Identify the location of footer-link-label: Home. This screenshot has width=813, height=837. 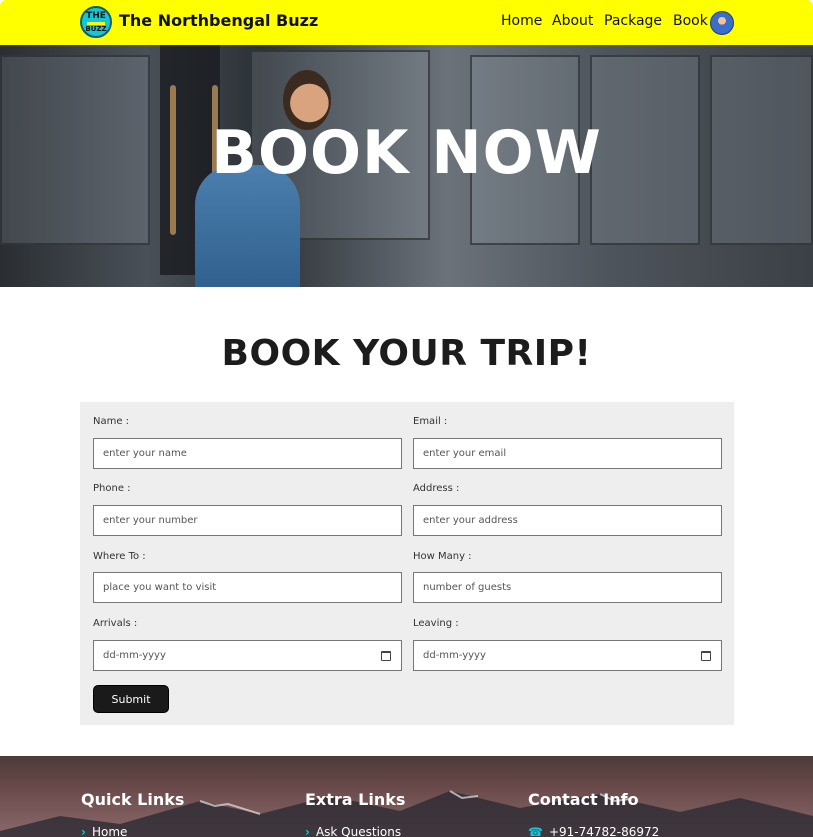
(109, 831).